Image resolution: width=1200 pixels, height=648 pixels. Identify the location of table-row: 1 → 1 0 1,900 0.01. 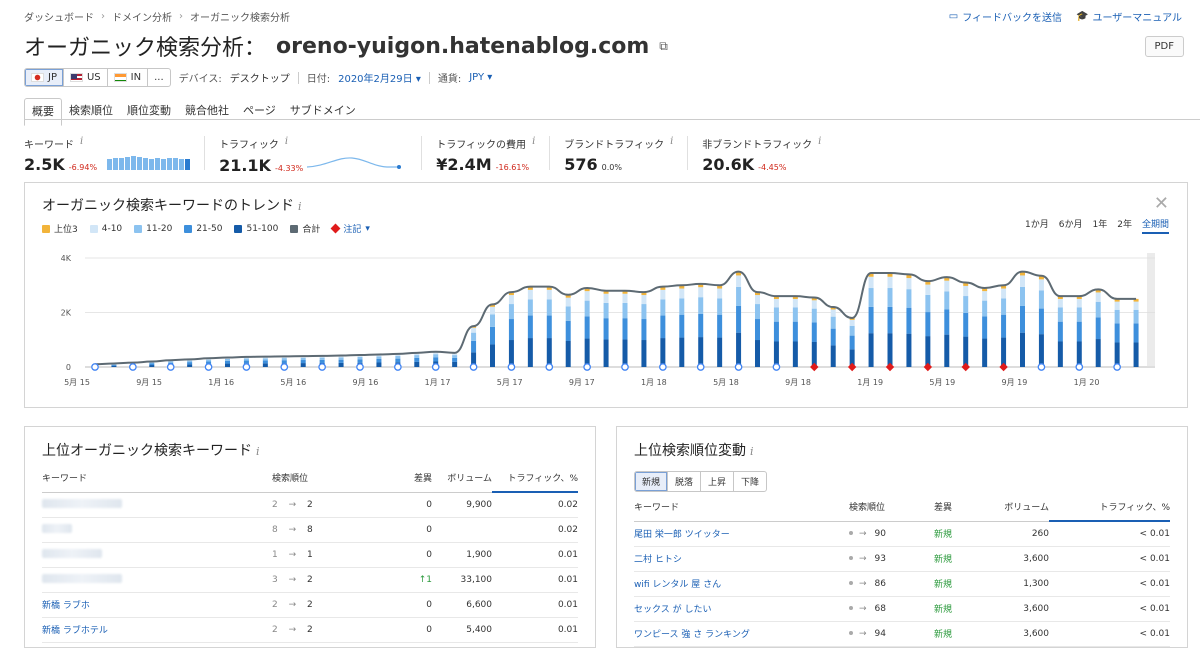
(310, 554).